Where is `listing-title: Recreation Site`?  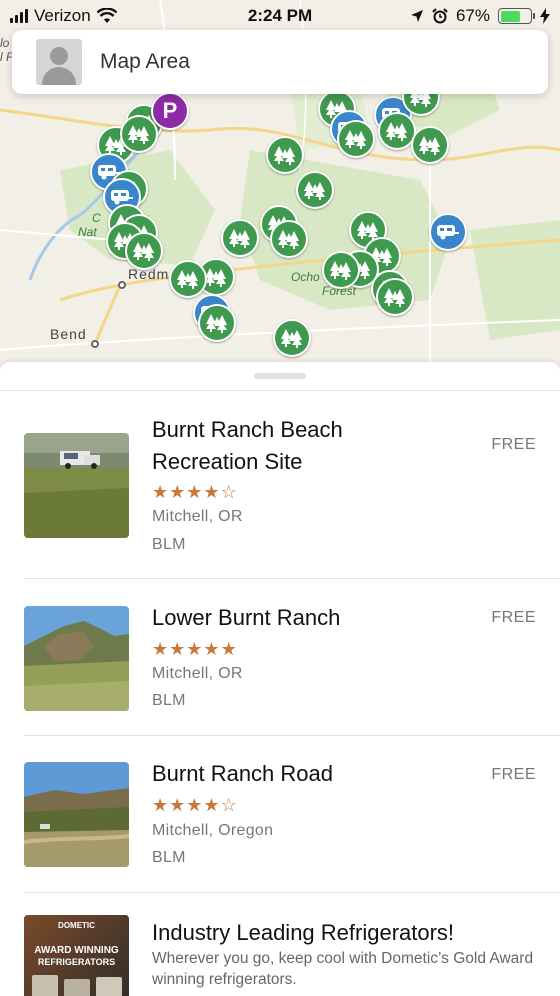 listing-title: Recreation Site is located at coordinates (227, 462).